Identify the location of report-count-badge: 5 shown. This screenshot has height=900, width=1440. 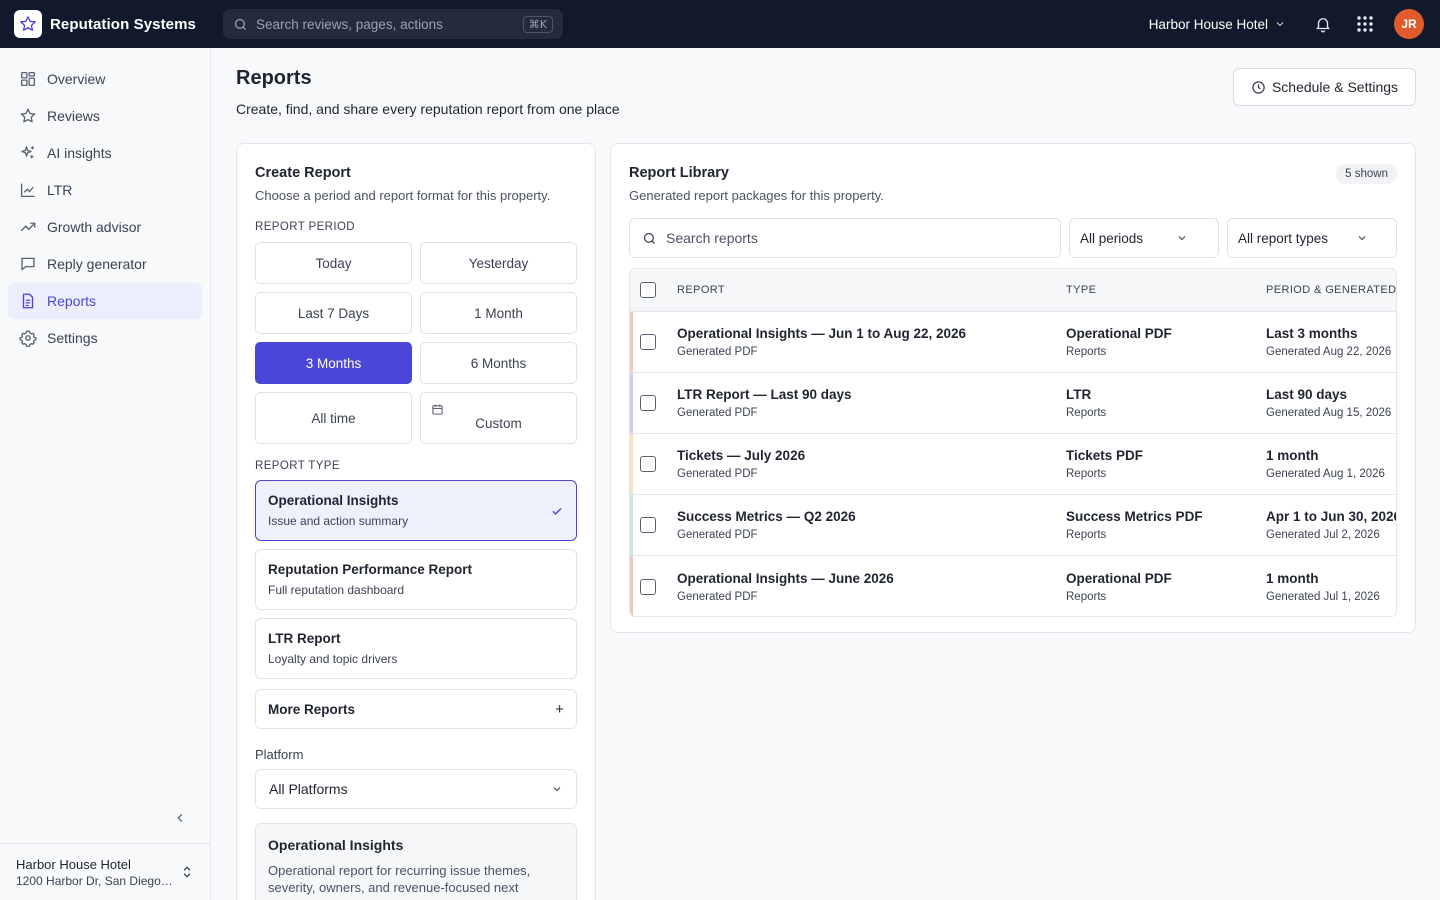
(1366, 174).